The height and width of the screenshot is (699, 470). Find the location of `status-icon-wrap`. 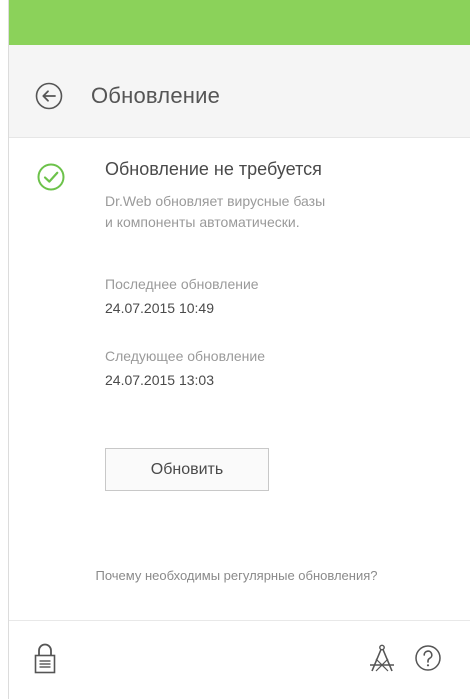

status-icon-wrap is located at coordinates (51, 177).